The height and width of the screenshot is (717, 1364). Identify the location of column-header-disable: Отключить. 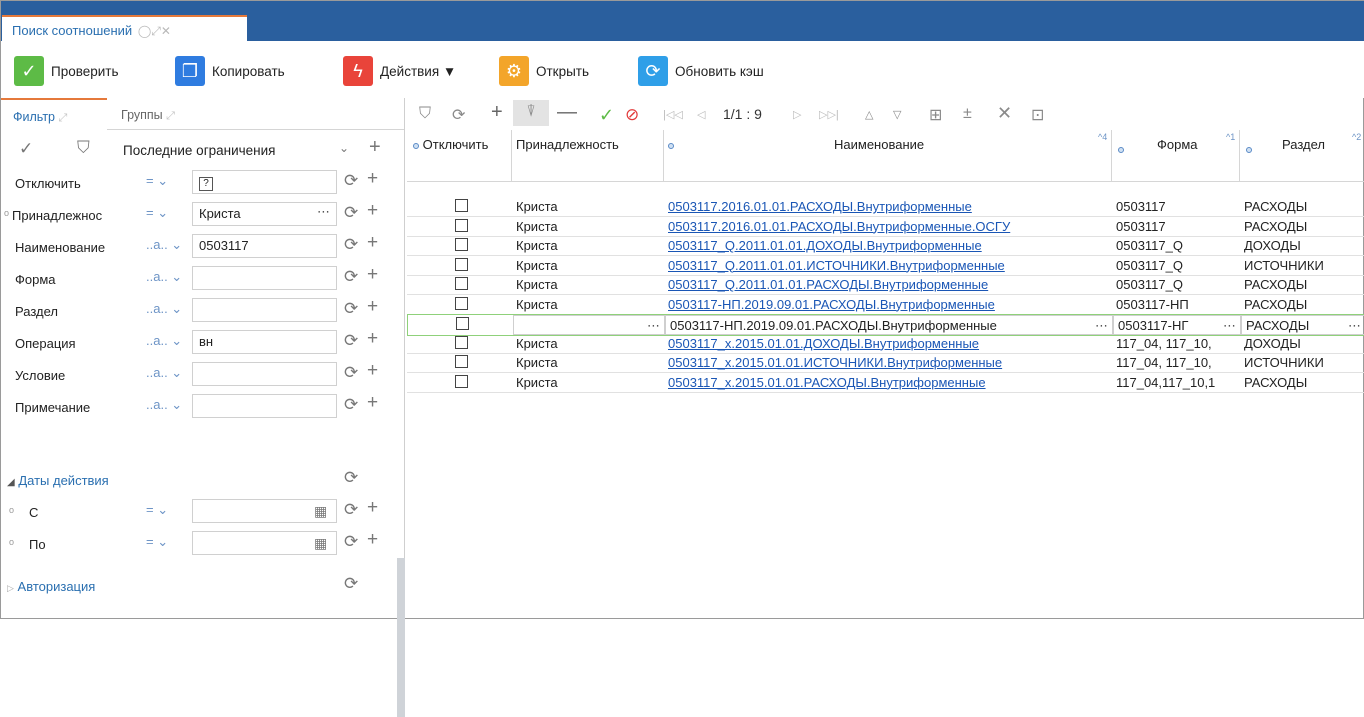
(459, 156).